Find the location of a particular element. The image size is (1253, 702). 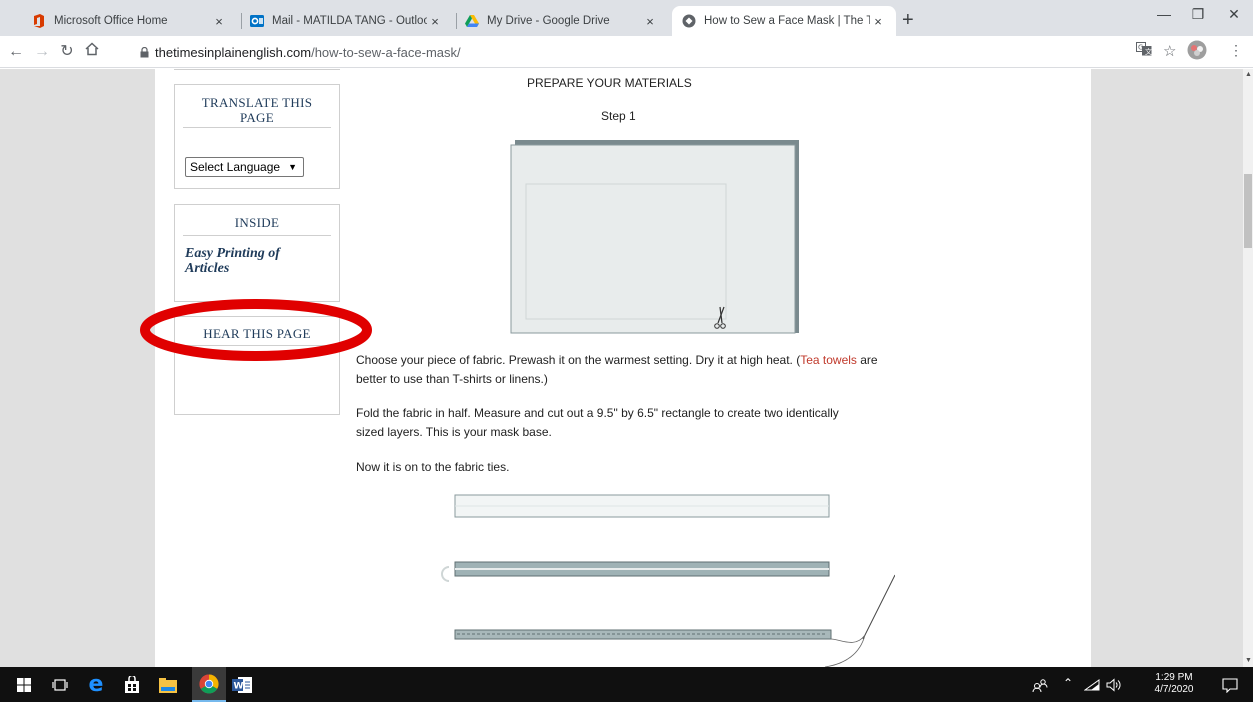

translate-widget: TRANSLATE THIS PAGE Select Language ▼ is located at coordinates (257, 136).